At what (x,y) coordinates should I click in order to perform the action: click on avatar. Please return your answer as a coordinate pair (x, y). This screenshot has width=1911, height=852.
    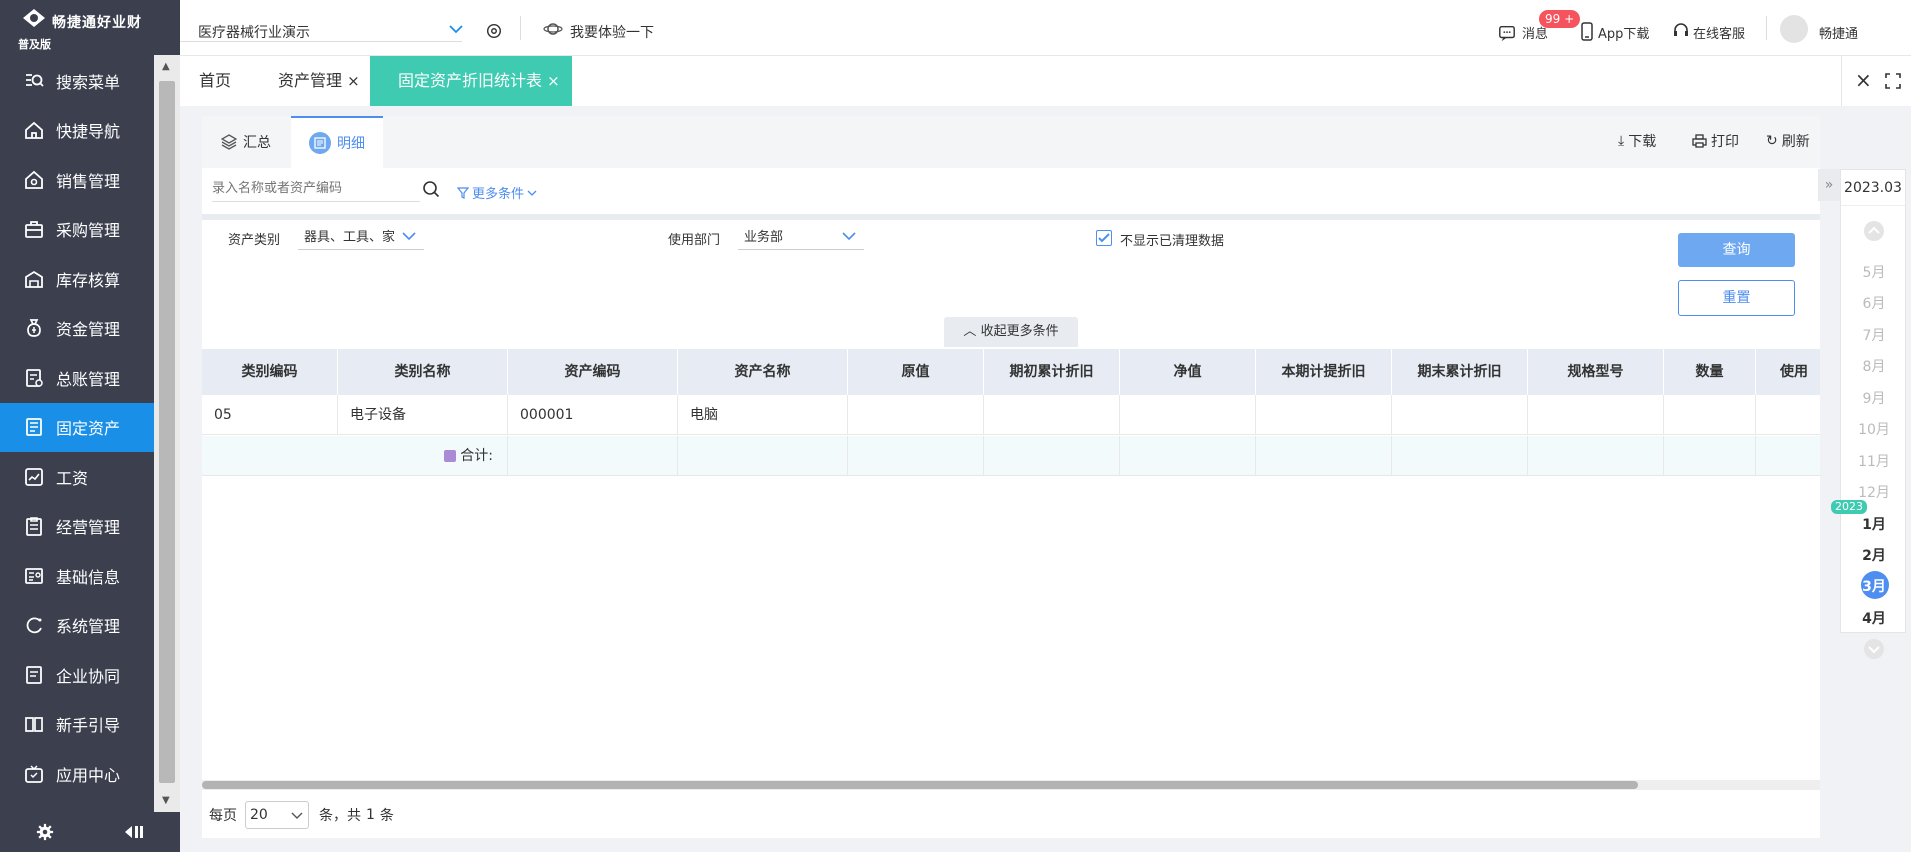
    Looking at the image, I should click on (1794, 29).